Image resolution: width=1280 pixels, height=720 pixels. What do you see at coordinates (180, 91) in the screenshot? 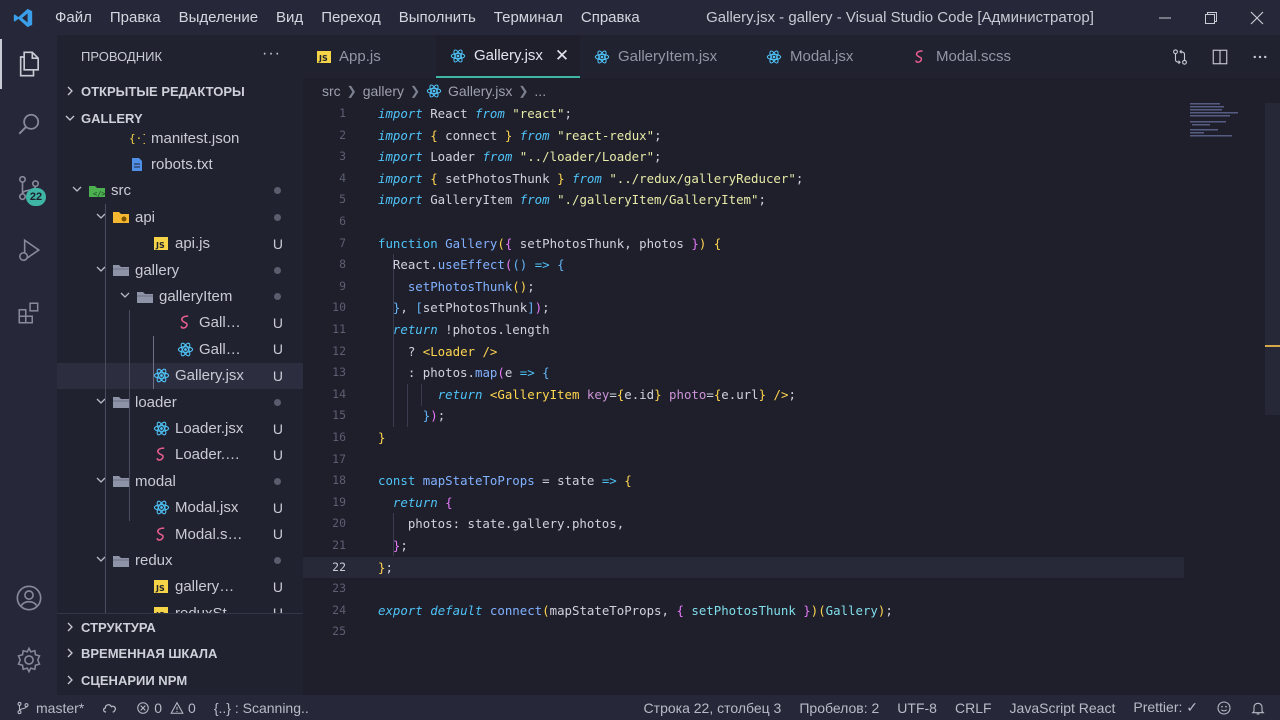
I see `open-editors-section: ОТКРЫТЫЕ РЕДАКТОРЫ` at bounding box center [180, 91].